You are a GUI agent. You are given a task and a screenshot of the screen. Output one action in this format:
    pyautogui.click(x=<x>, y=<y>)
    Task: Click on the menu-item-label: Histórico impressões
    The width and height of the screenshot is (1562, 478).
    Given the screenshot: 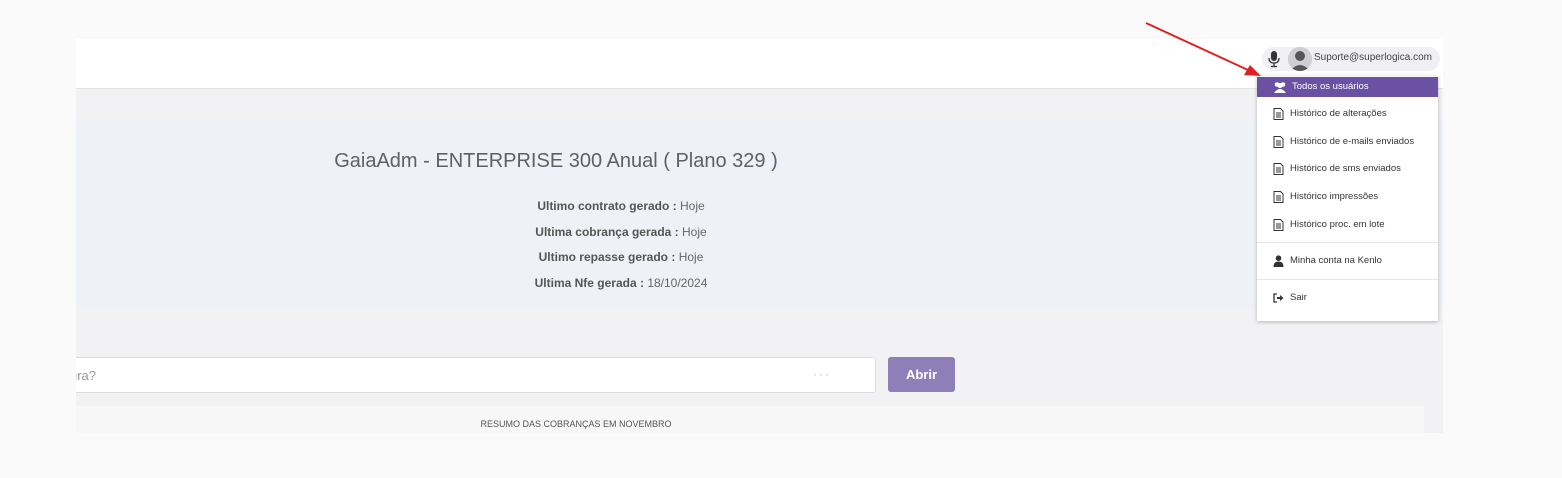 What is the action you would take?
    pyautogui.click(x=1334, y=196)
    